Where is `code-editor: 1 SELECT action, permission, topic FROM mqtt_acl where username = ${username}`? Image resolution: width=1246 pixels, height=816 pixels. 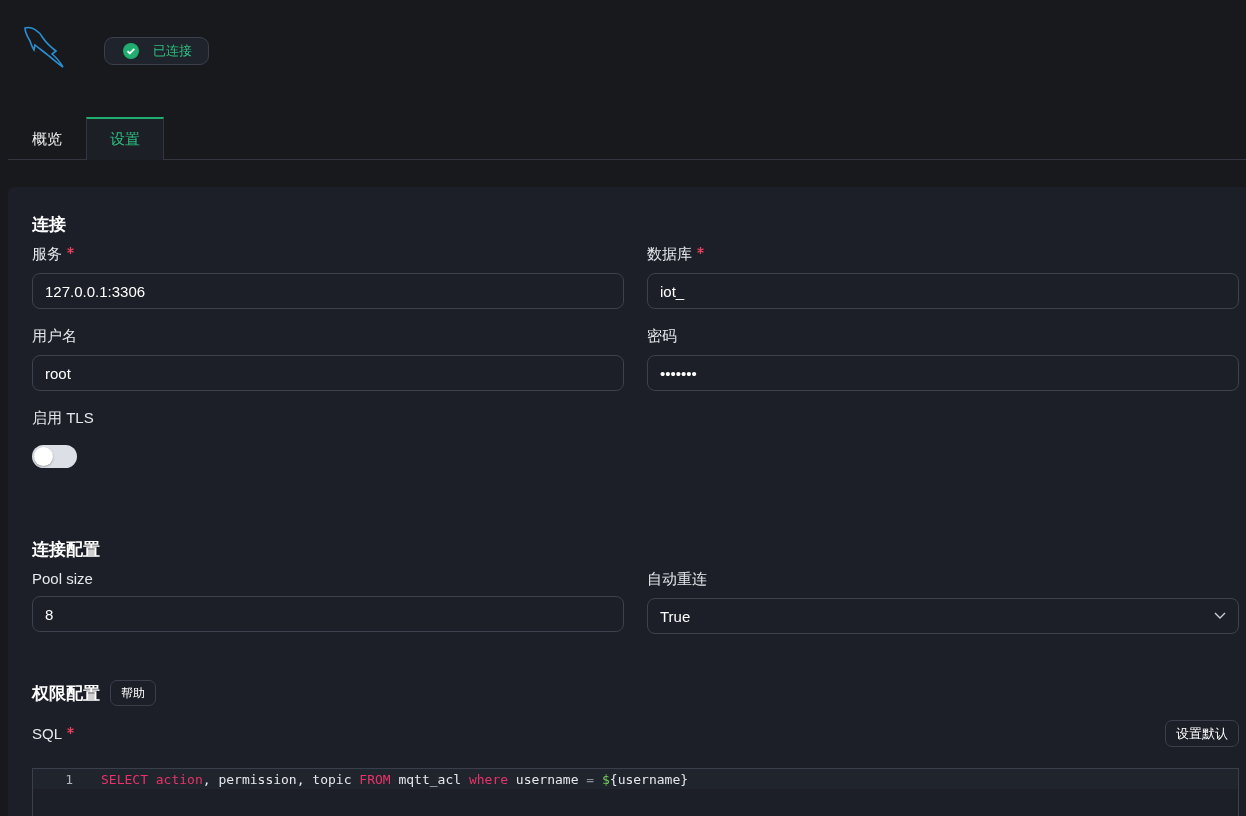 code-editor: 1 SELECT action, permission, topic FROM mqtt_acl where username = ${username} is located at coordinates (635, 792).